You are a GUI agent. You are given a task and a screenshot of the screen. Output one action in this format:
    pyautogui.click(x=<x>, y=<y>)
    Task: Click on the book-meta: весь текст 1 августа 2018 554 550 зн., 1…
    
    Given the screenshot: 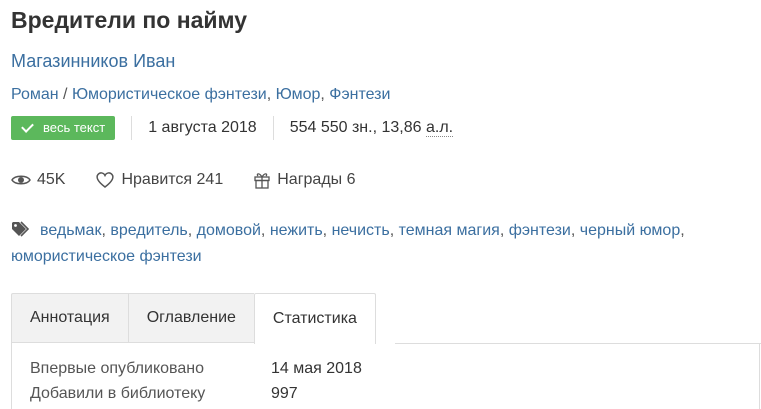 What is the action you would take?
    pyautogui.click(x=232, y=127)
    